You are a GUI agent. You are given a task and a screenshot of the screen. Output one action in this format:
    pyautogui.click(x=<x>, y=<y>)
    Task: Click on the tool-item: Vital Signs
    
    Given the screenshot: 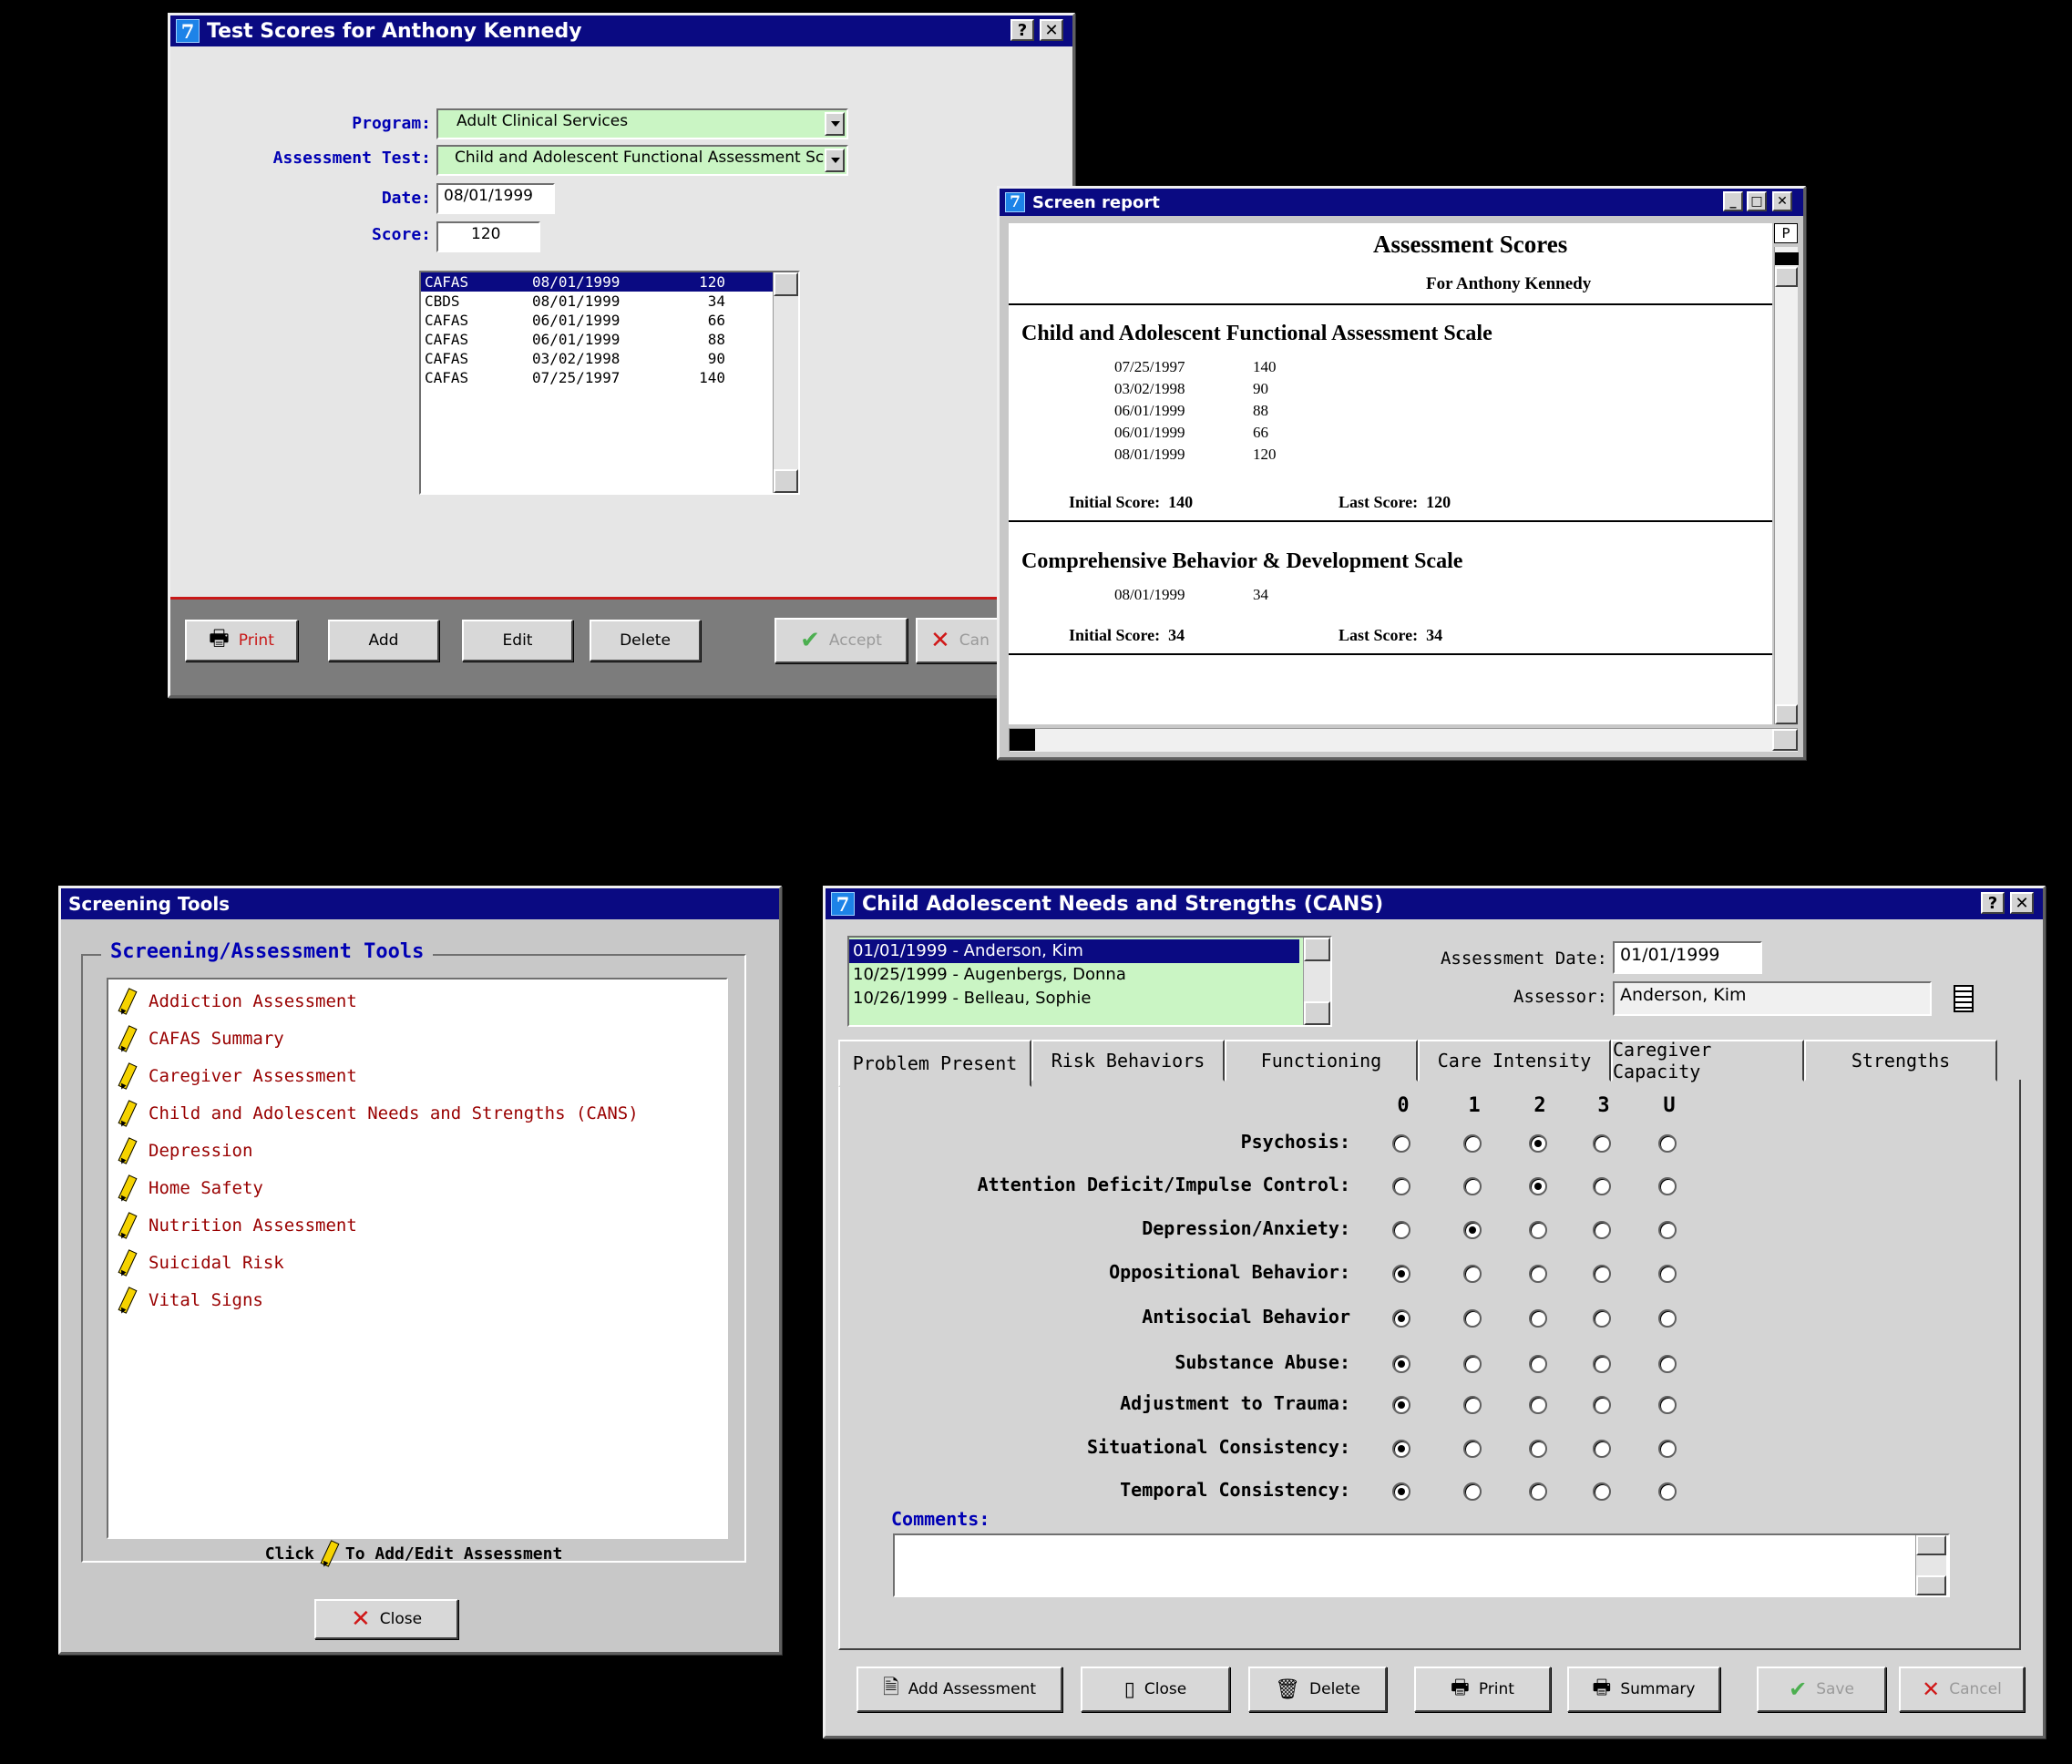 What is the action you would take?
    pyautogui.click(x=190, y=1301)
    